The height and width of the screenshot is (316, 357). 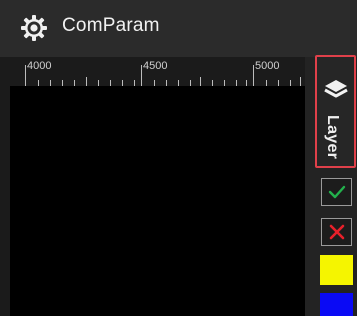 What do you see at coordinates (335, 111) in the screenshot?
I see `layer-tab: Layer` at bounding box center [335, 111].